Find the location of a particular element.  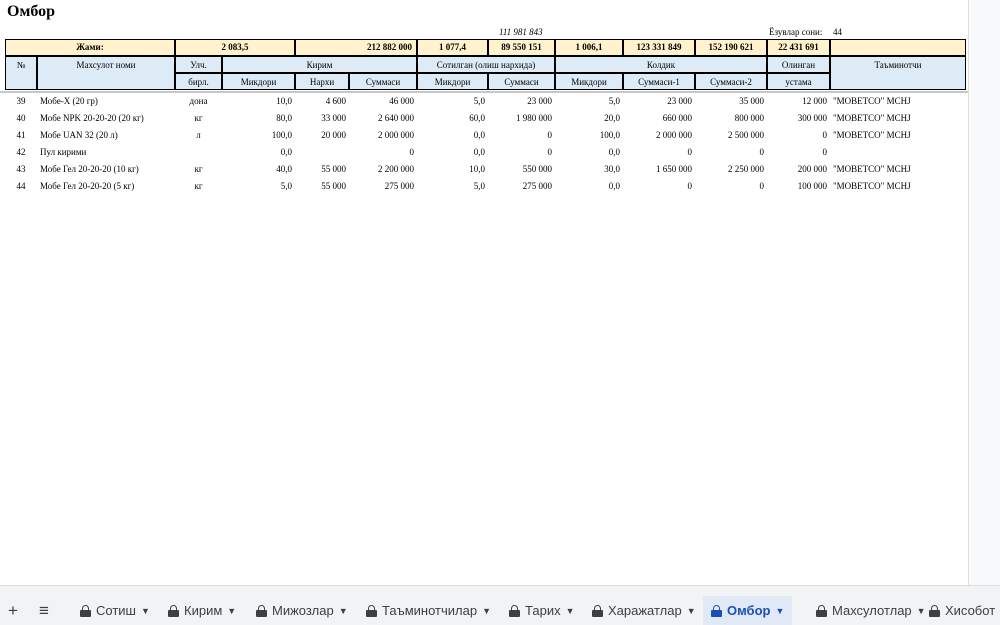

cell-olingan-ustama: 200 000 is located at coordinates (798, 169).